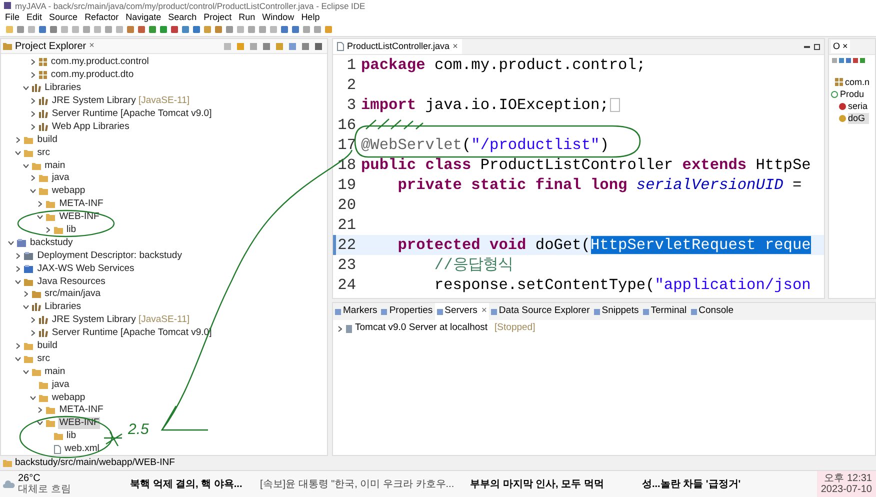 This screenshot has height=497, width=876. Describe the element at coordinates (310, 17) in the screenshot. I see `menu-item: Help` at that location.